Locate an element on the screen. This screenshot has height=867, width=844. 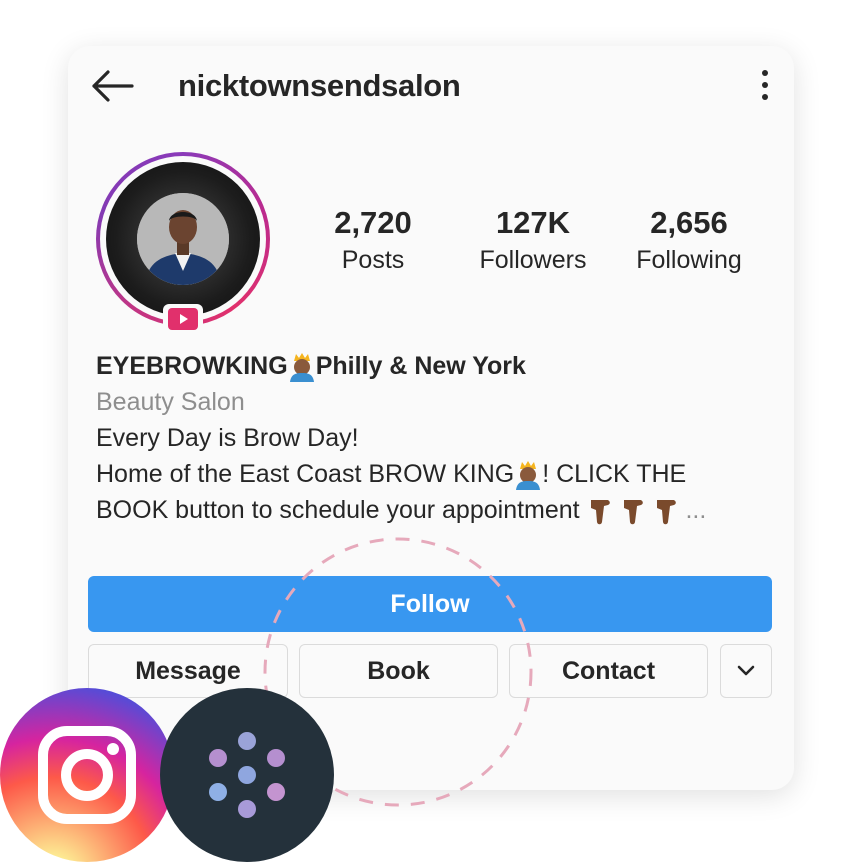
arrow-left-icon is located at coordinates (112, 86).